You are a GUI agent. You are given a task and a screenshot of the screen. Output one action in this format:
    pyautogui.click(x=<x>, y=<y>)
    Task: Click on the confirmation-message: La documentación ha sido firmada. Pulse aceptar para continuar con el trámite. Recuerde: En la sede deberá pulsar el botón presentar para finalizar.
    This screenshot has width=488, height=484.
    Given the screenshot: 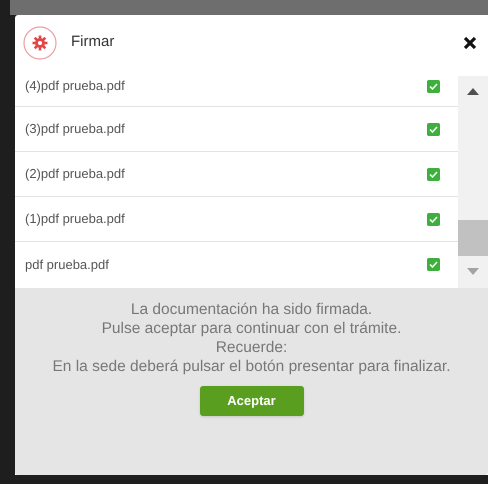 What is the action you would take?
    pyautogui.click(x=251, y=338)
    